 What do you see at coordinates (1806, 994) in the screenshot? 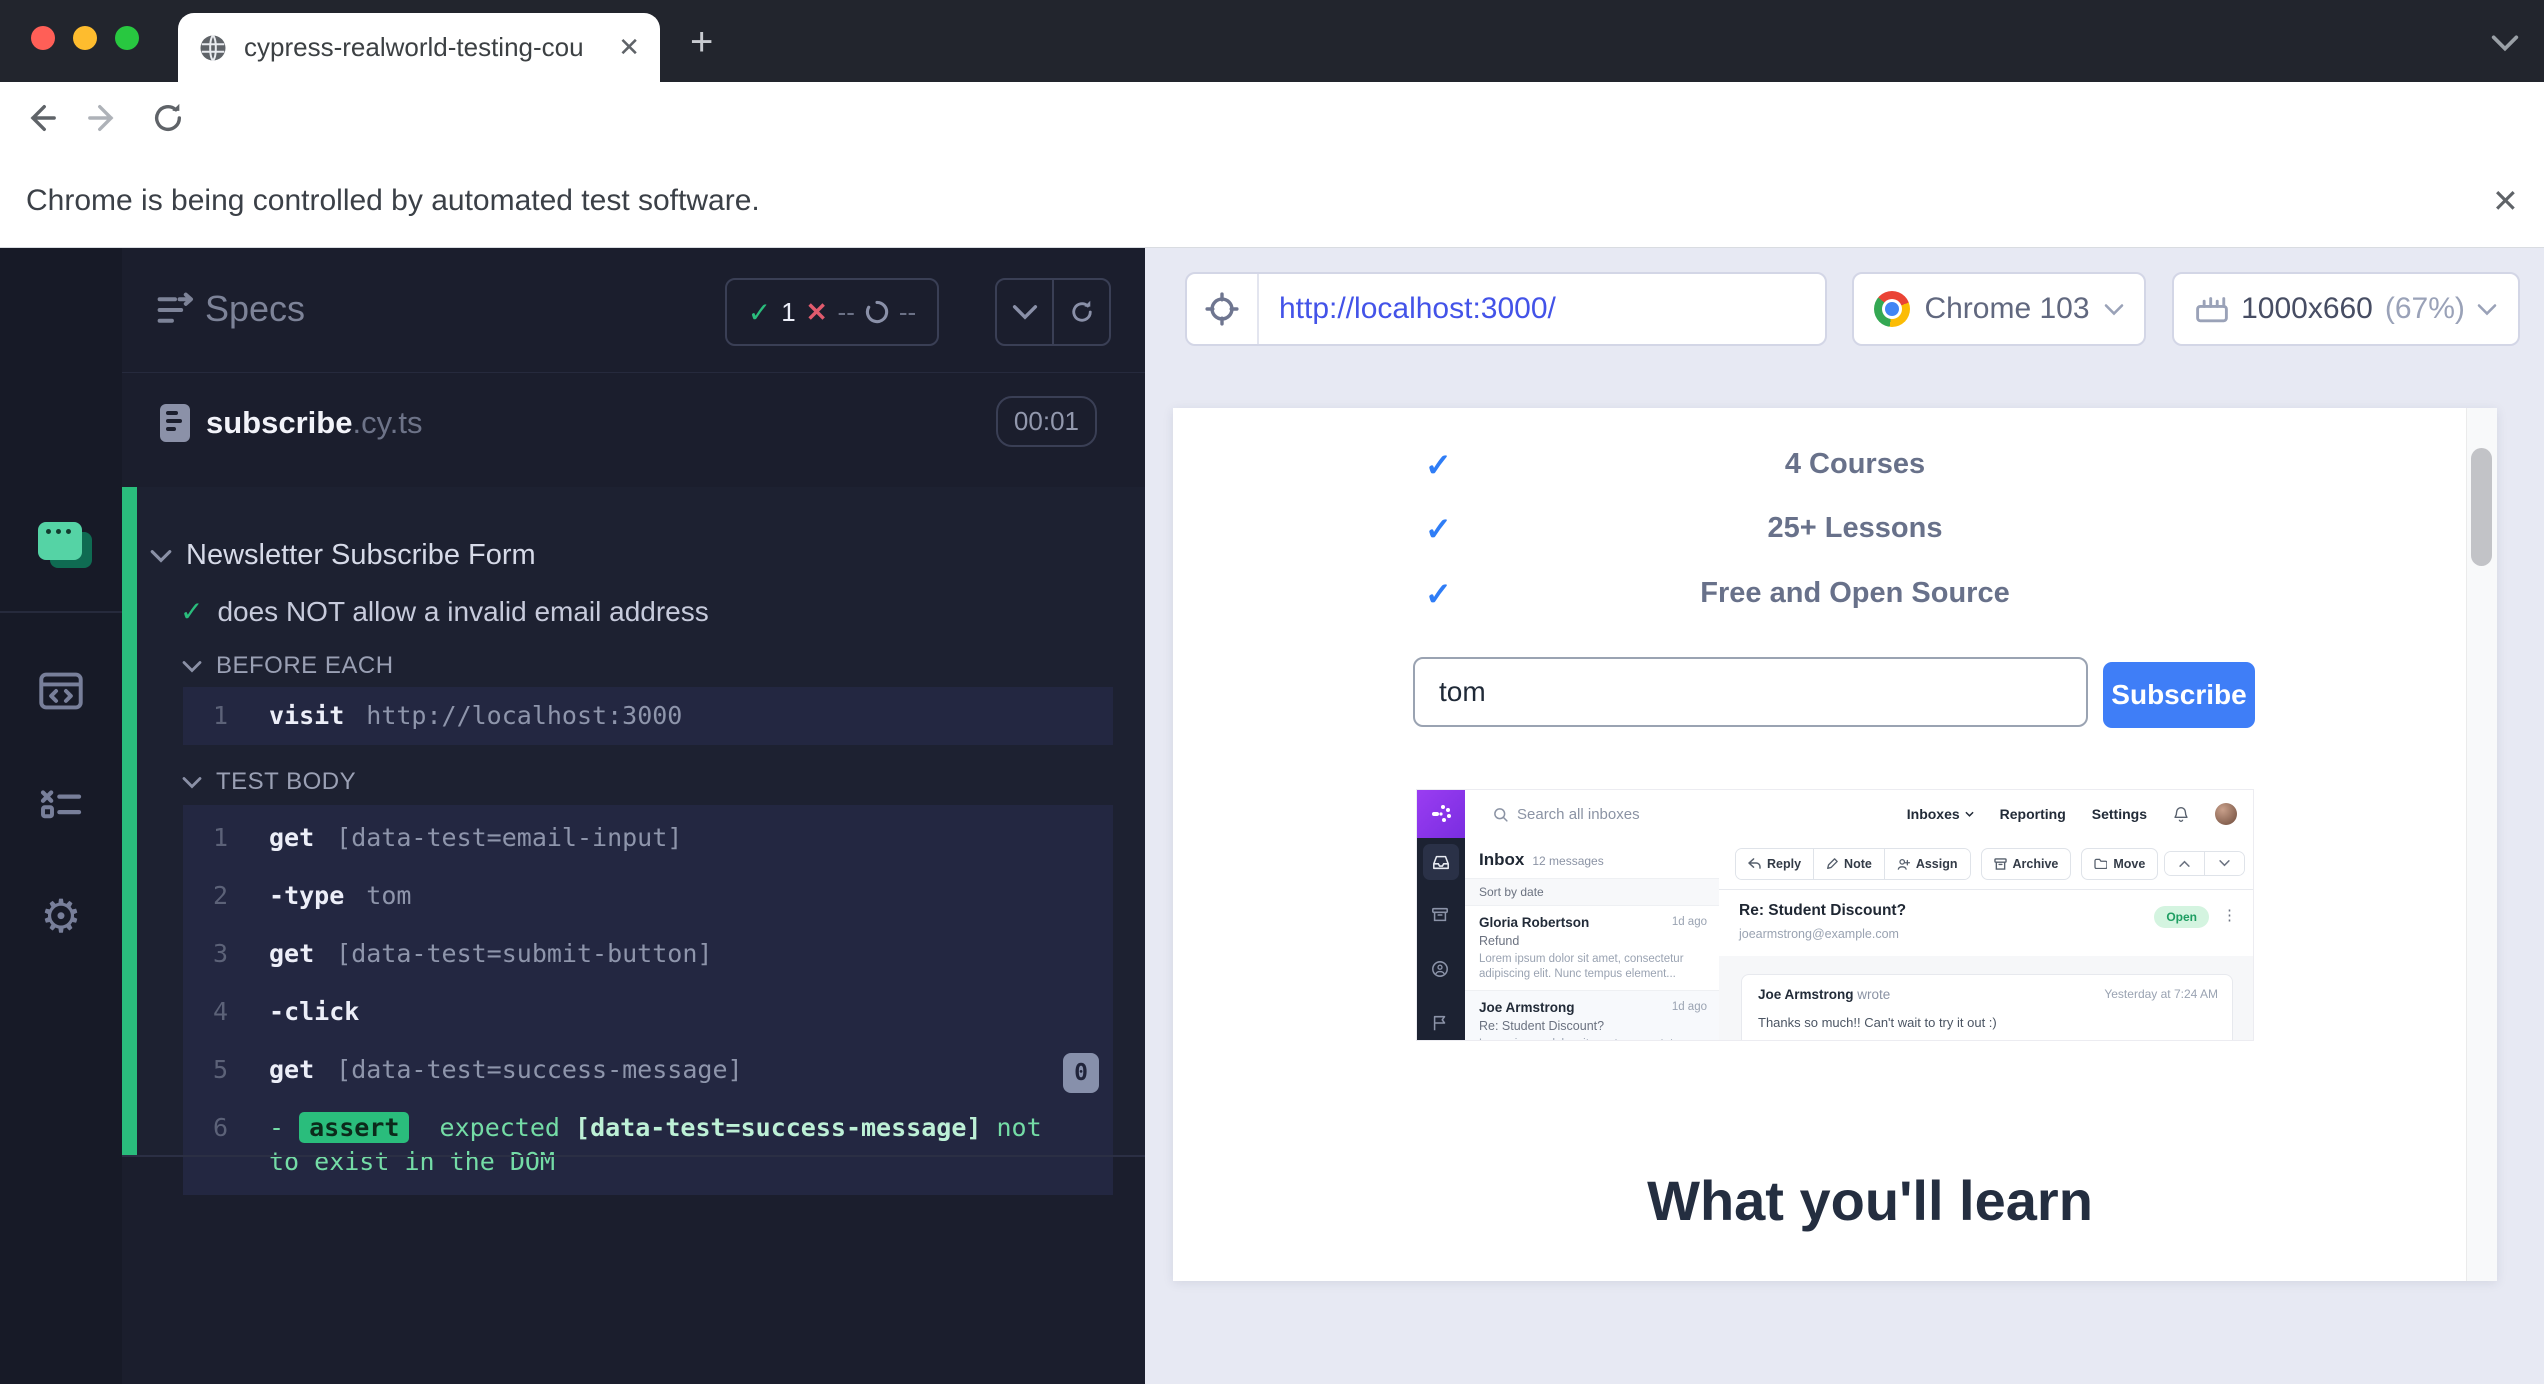
I see `message-author: Joe Armstrong` at bounding box center [1806, 994].